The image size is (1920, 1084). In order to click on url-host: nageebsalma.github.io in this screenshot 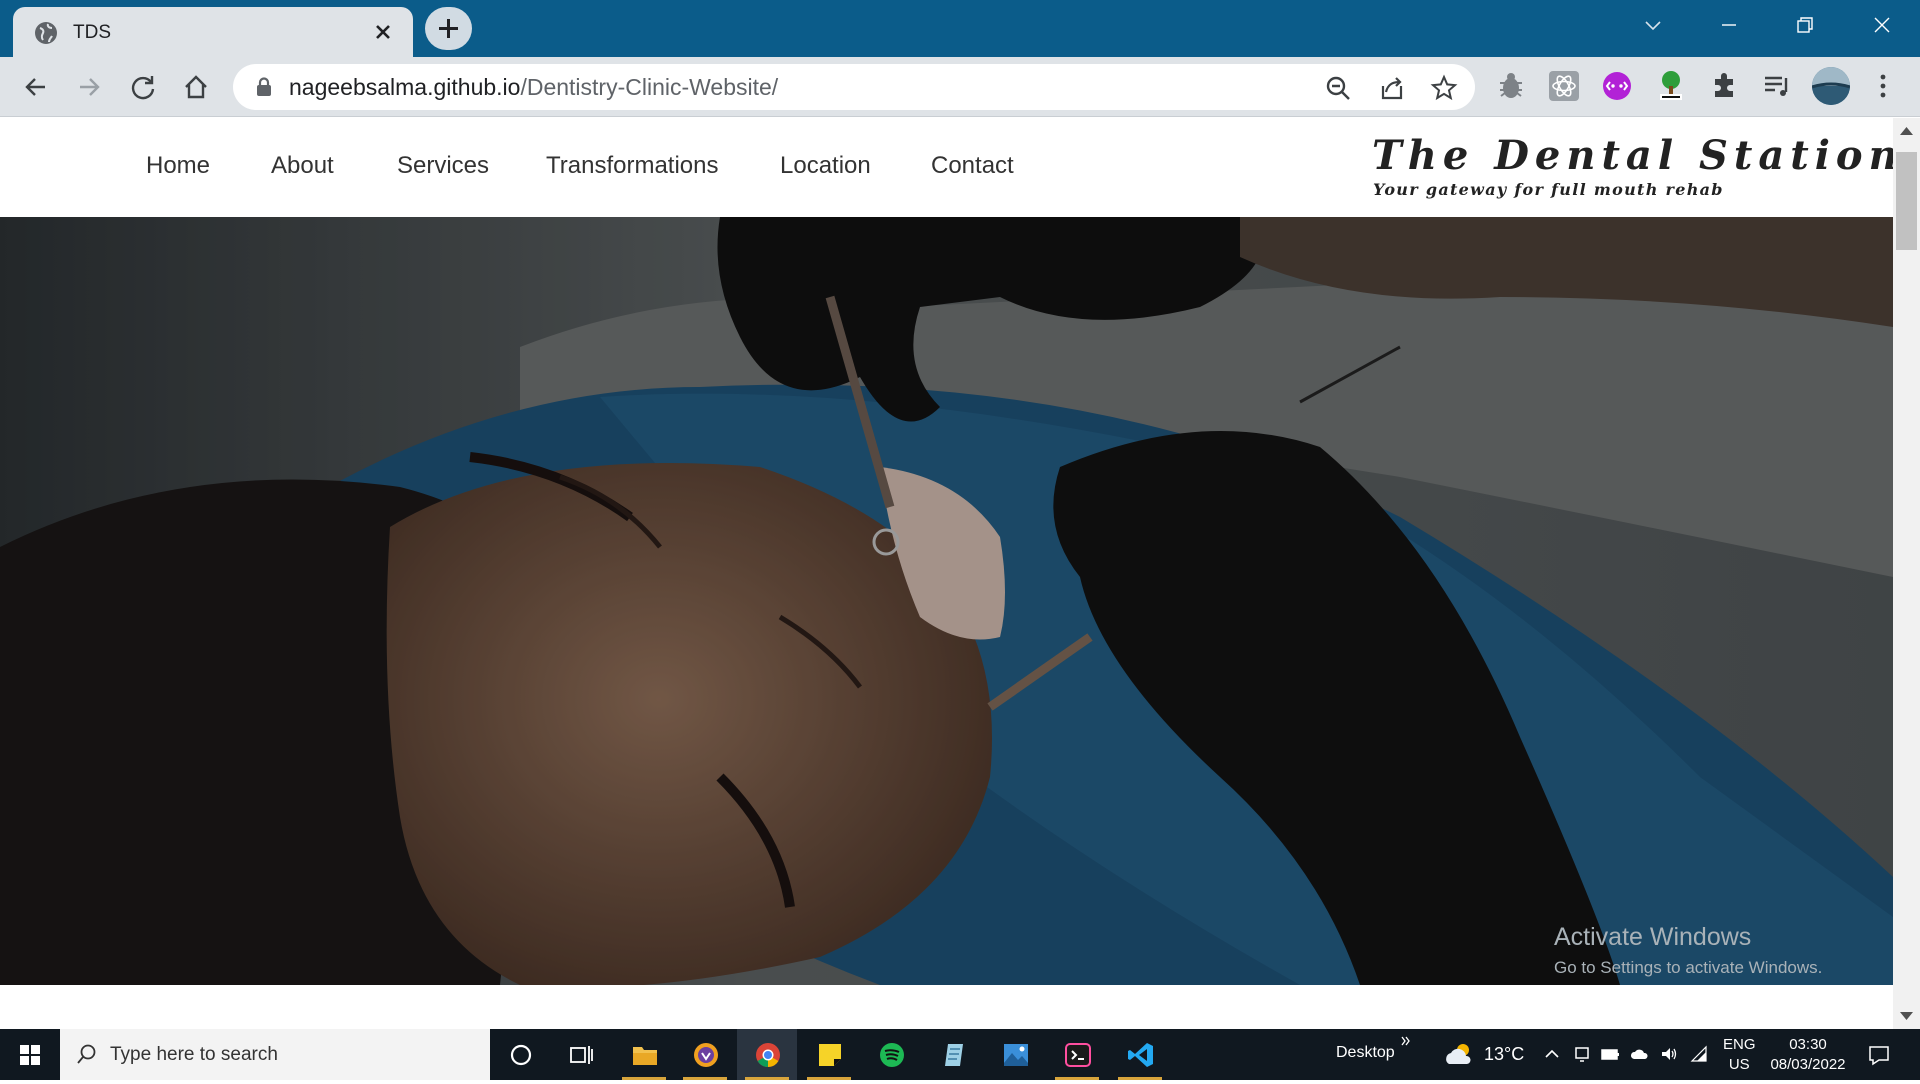, I will do `click(405, 87)`.